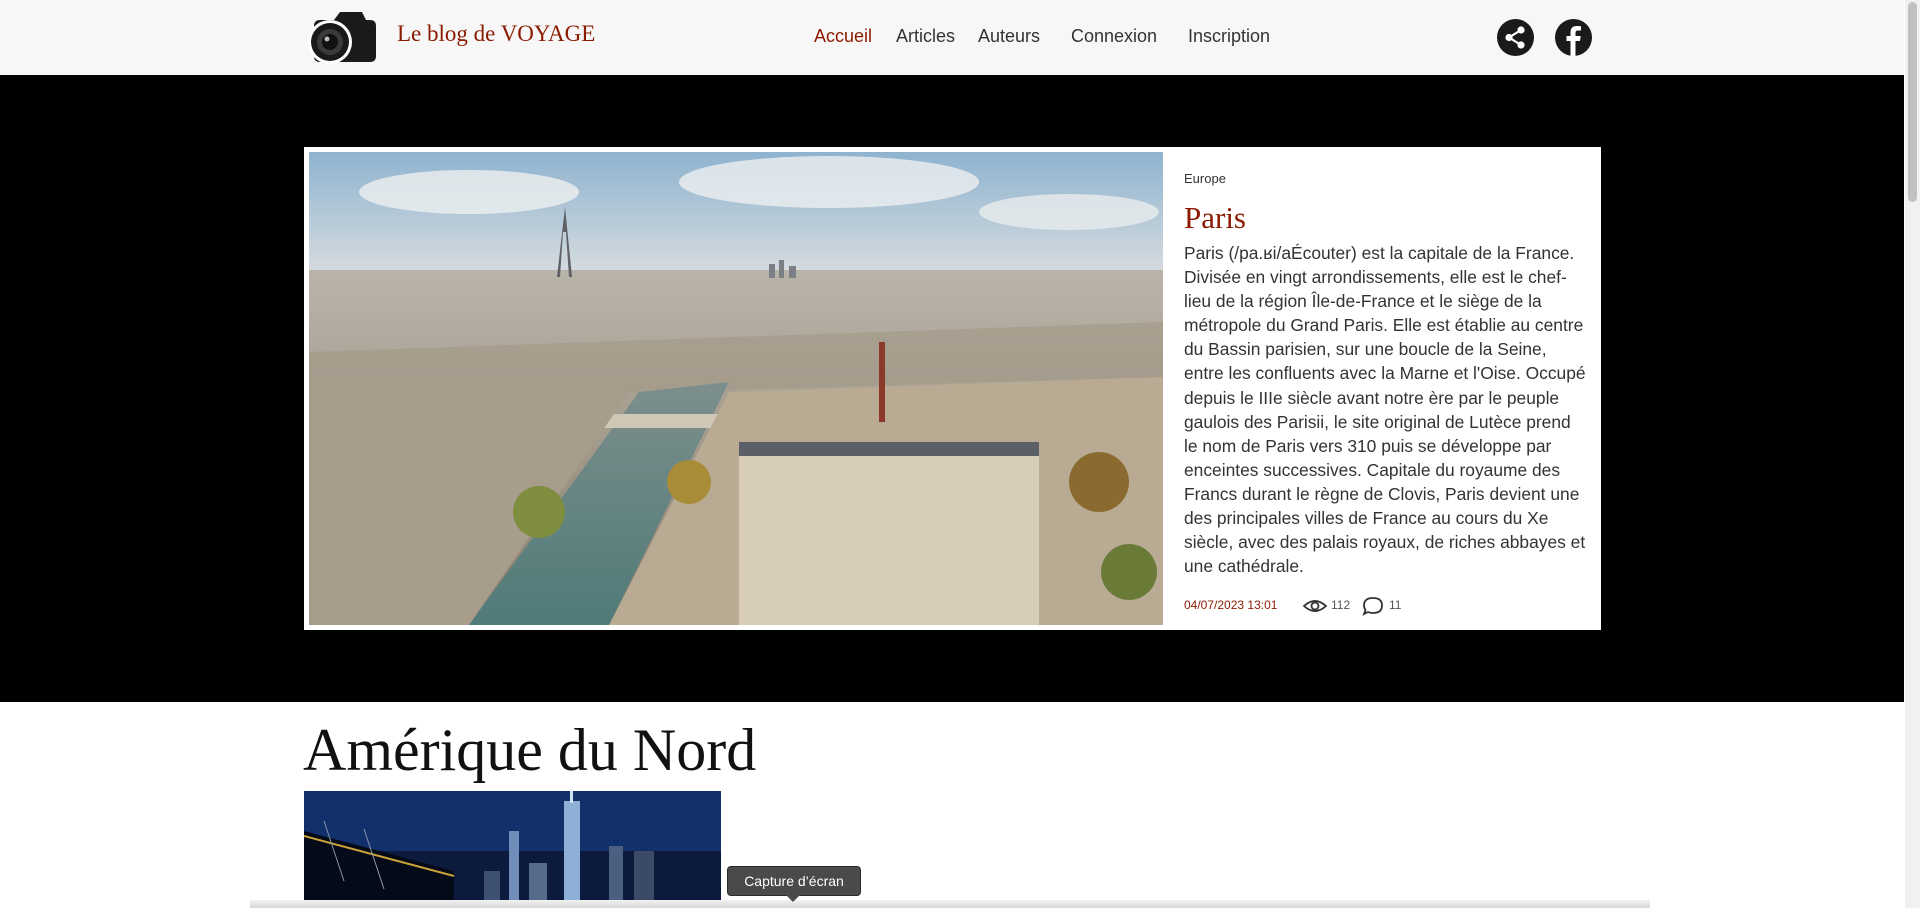 The height and width of the screenshot is (908, 1920). Describe the element at coordinates (794, 881) in the screenshot. I see `screenshot-tooltip: Capture d’écran` at that location.